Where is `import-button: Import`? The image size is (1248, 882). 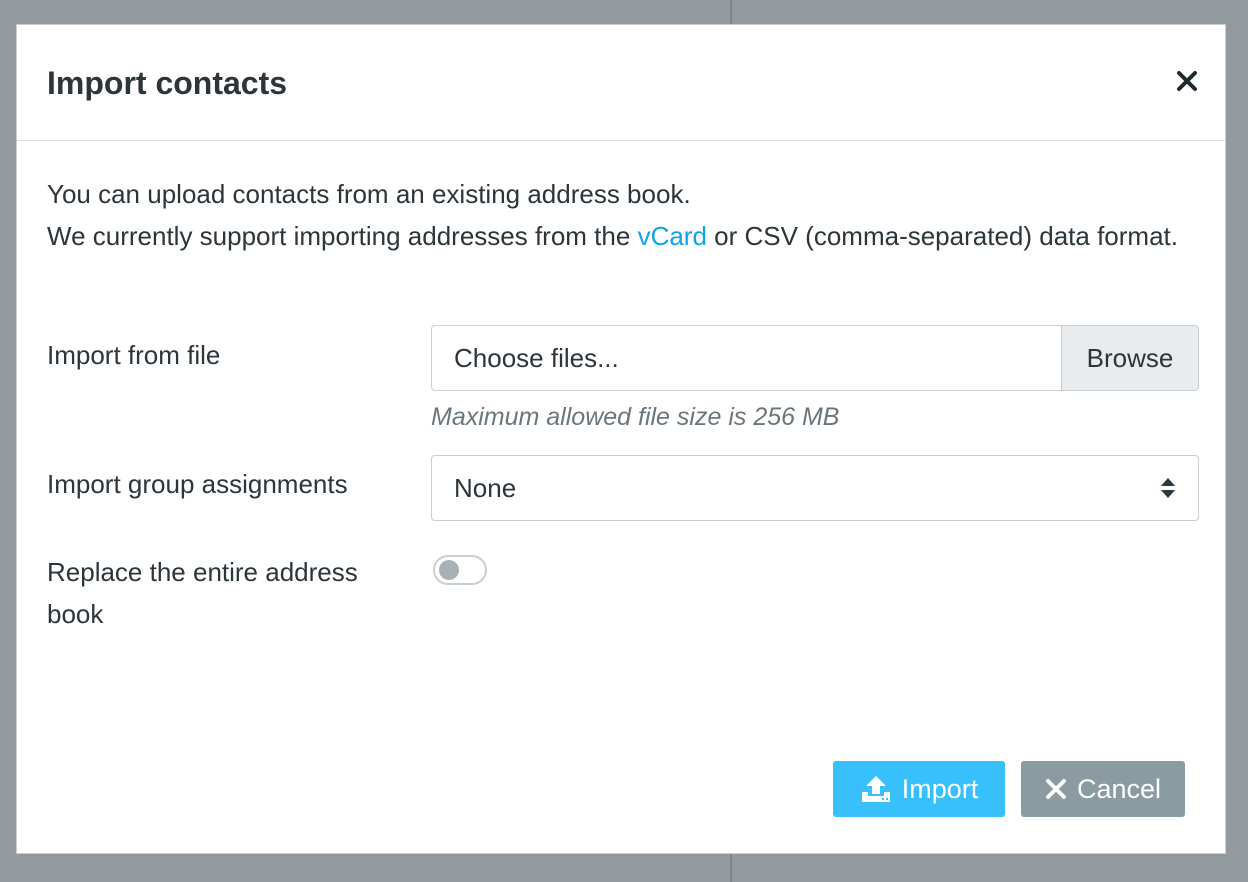
import-button: Import is located at coordinates (919, 789).